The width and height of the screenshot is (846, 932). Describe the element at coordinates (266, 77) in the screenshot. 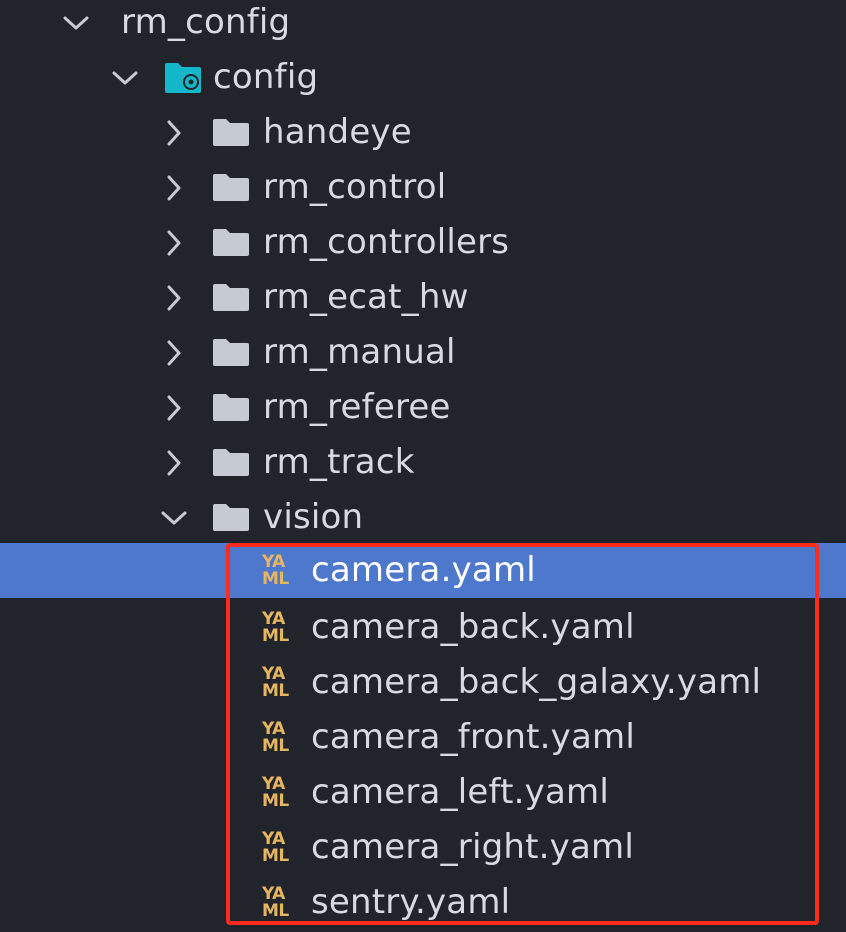

I see `tree-item-label: config` at that location.